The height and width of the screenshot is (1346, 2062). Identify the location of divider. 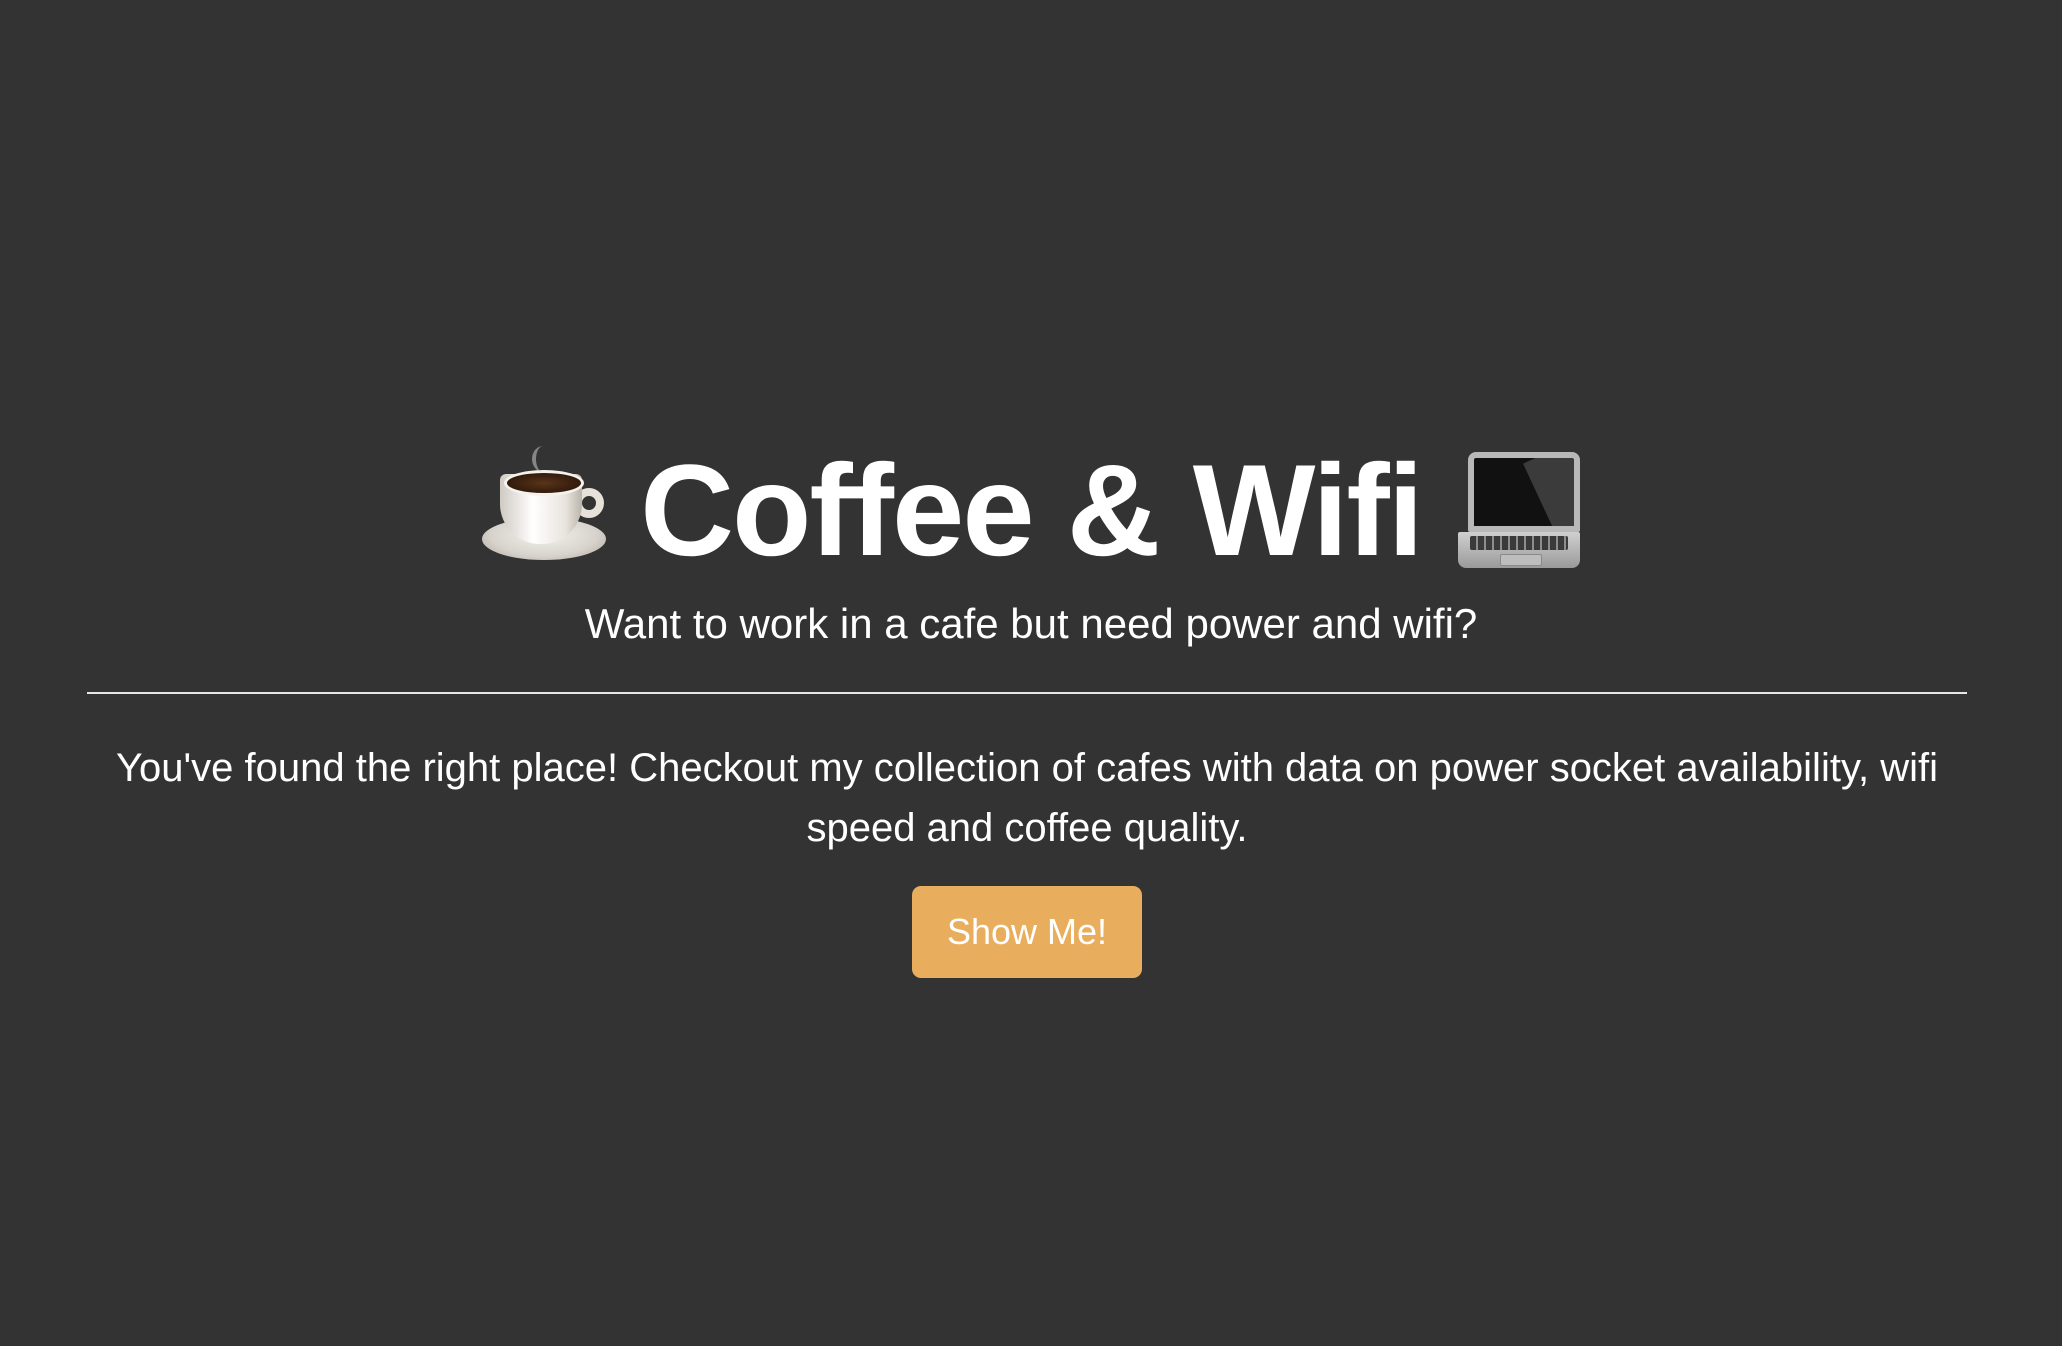
(1027, 693).